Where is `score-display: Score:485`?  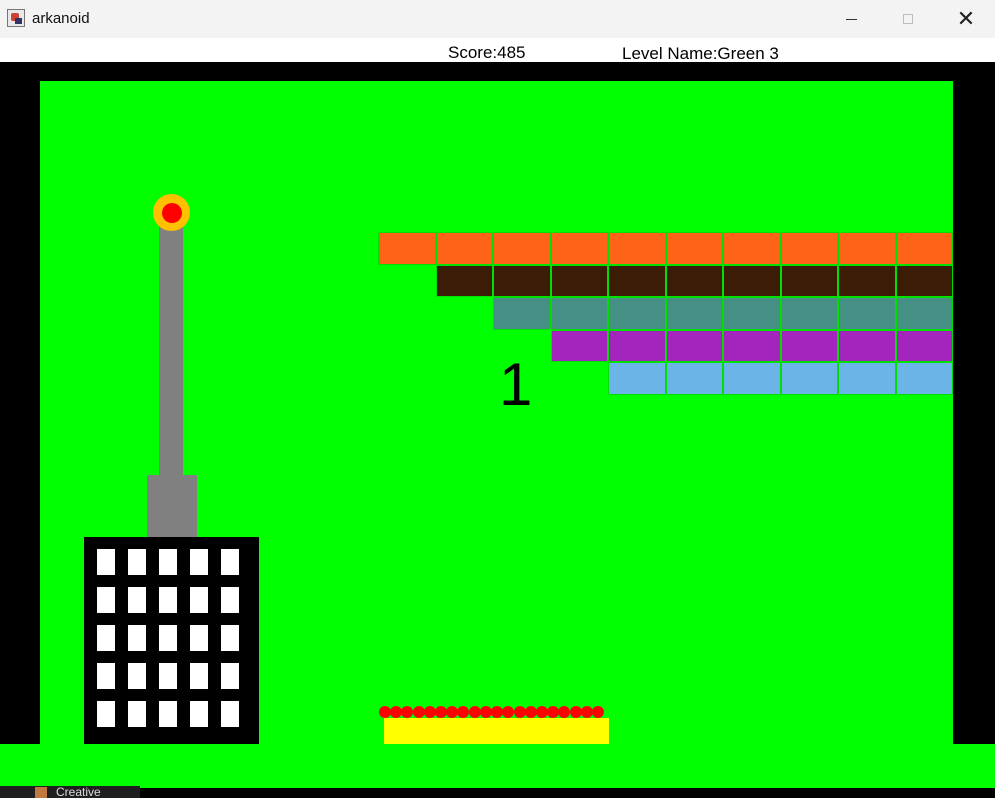
score-display: Score:485 is located at coordinates (487, 52).